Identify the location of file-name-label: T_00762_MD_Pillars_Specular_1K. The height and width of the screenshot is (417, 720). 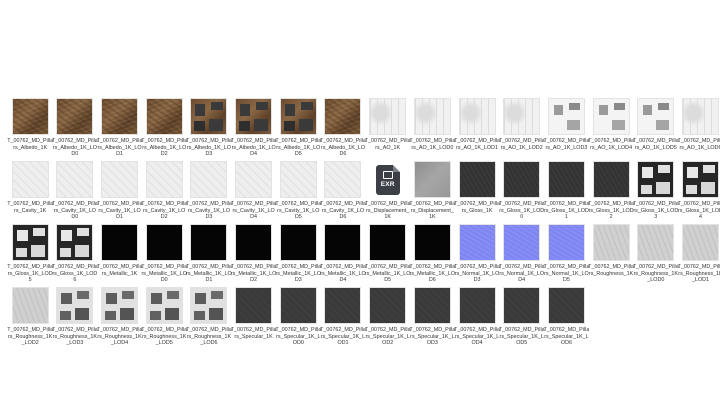
(253, 333).